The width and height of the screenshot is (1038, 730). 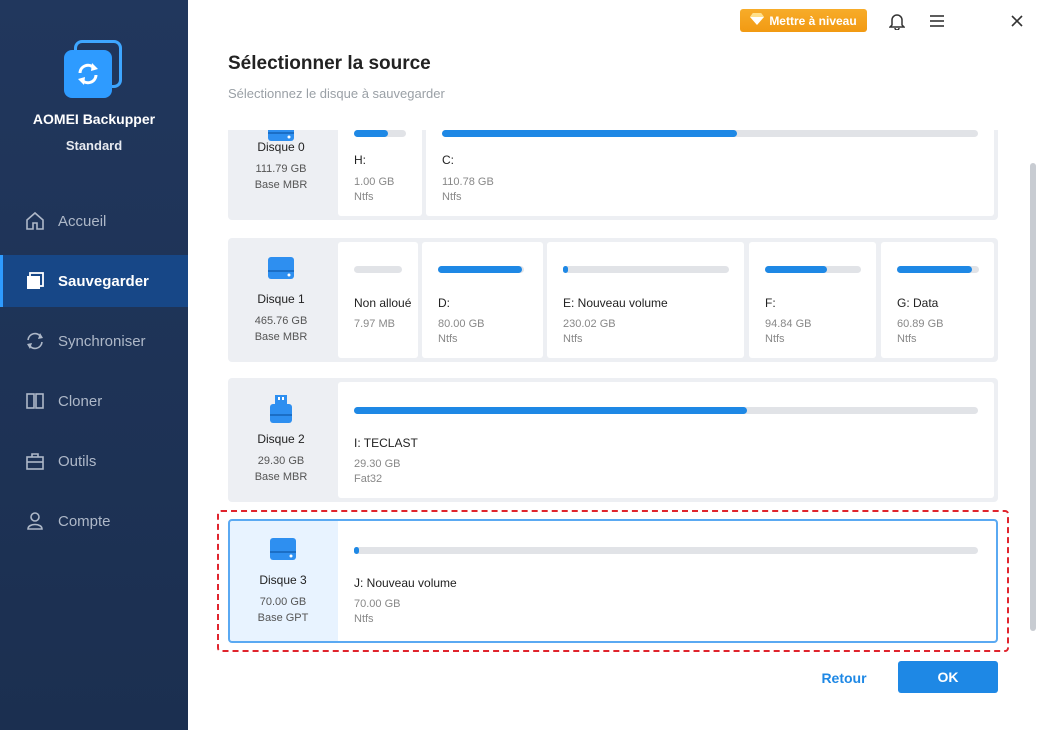 I want to click on usb-drive-icon, so click(x=281, y=409).